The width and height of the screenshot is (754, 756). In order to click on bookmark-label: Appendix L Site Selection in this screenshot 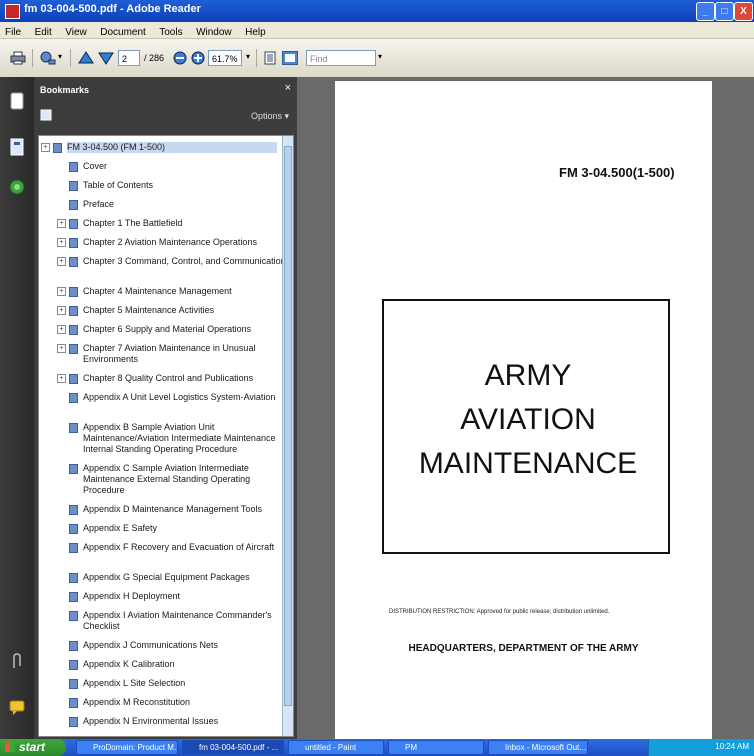, I will do `click(134, 683)`.